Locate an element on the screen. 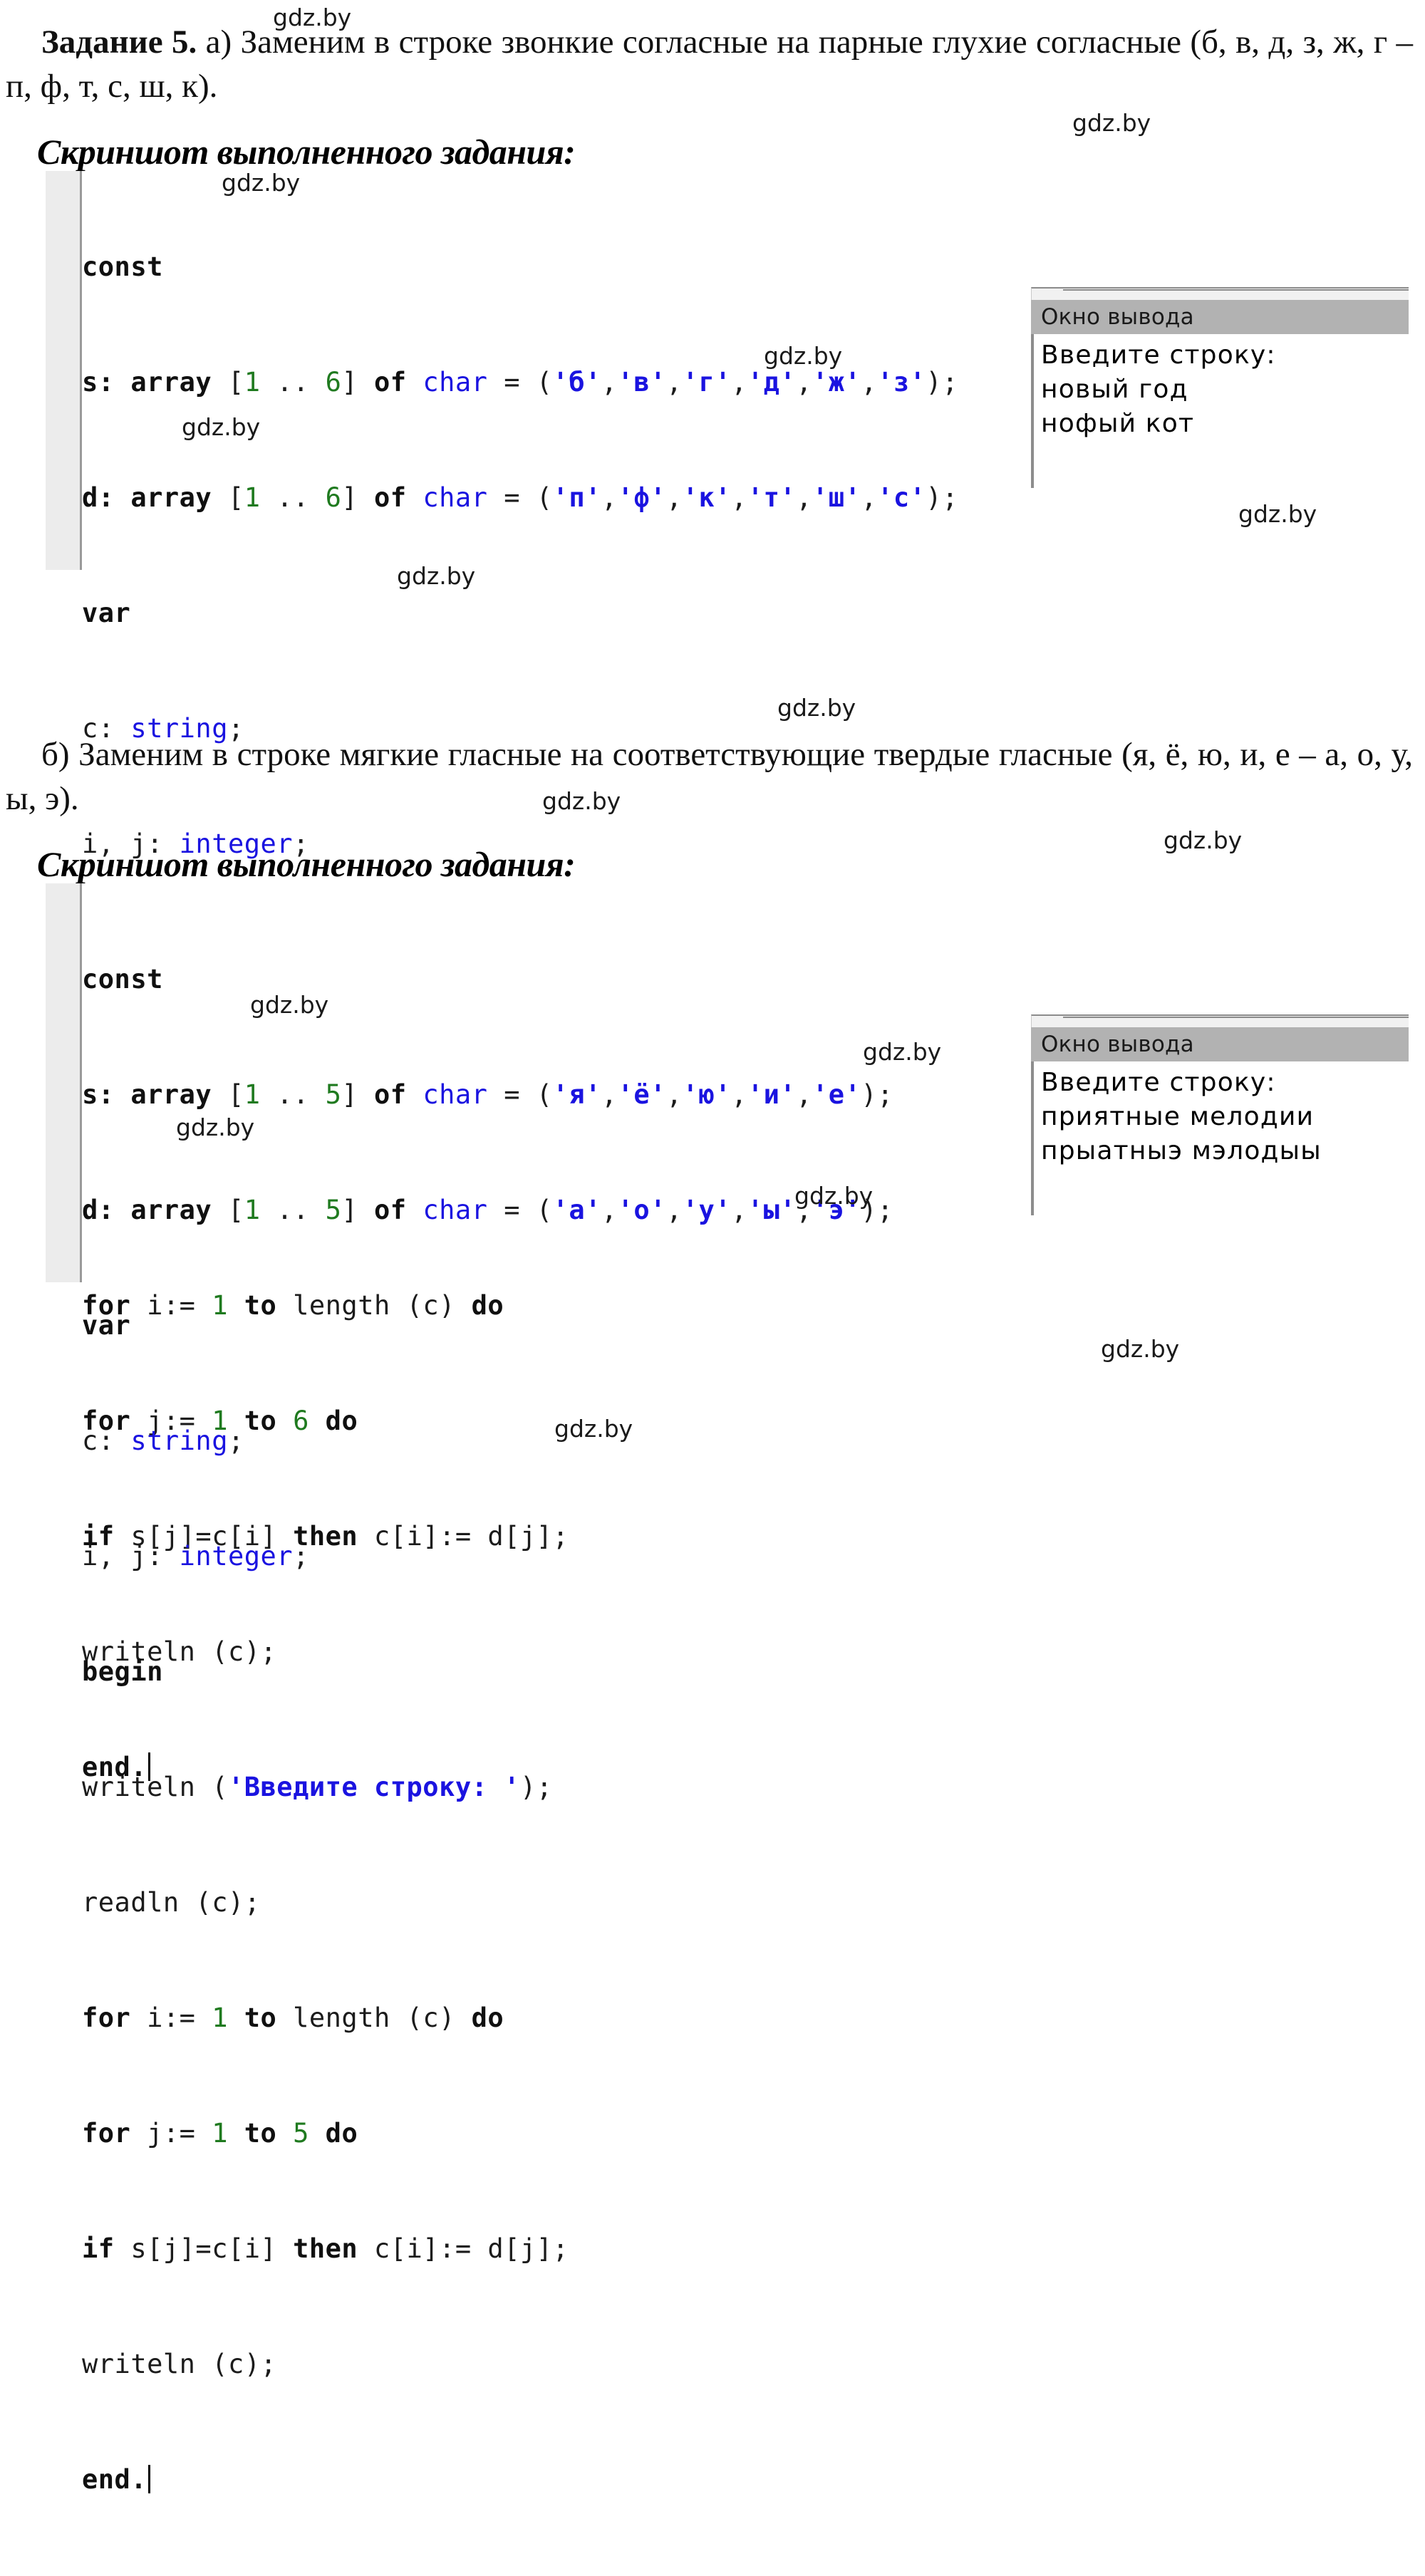 The width and height of the screenshot is (1425, 2576). code-line: end. is located at coordinates (487, 2480).